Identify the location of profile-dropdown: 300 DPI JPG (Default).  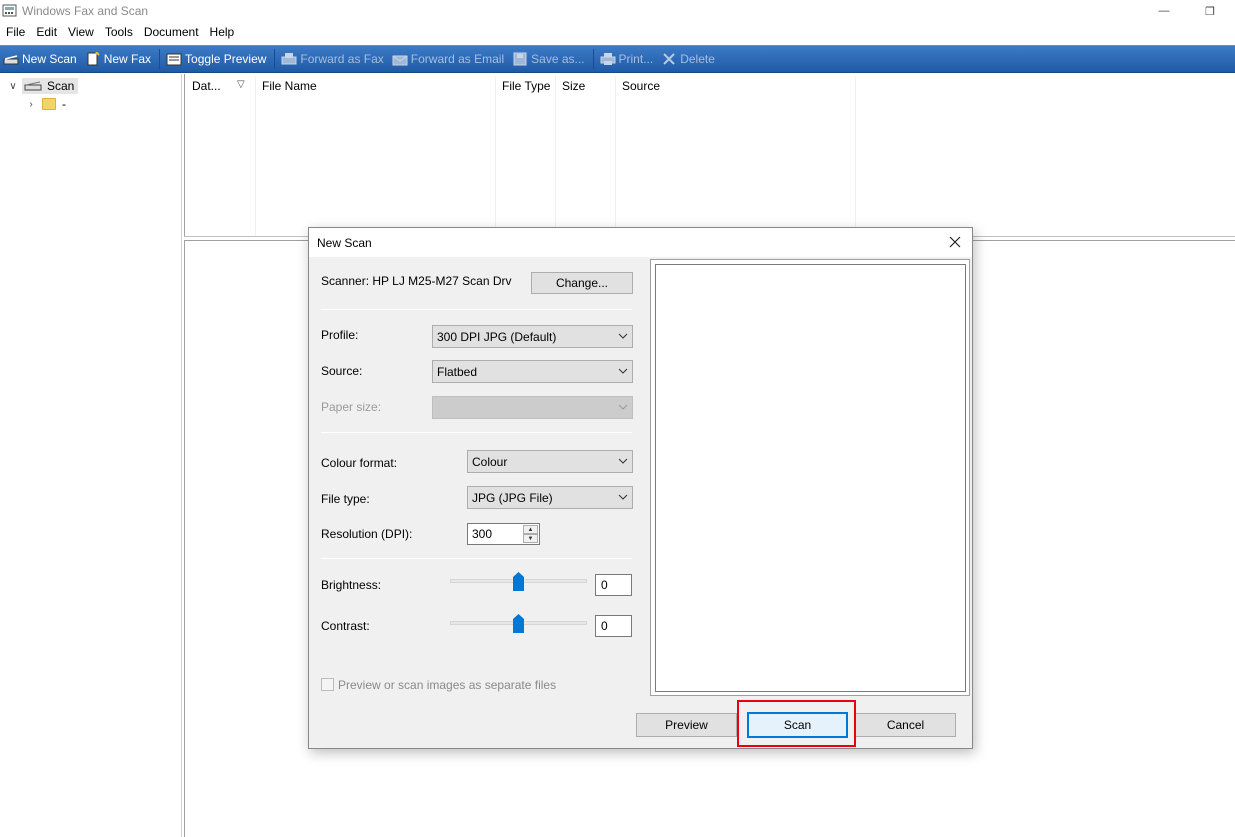
(532, 336).